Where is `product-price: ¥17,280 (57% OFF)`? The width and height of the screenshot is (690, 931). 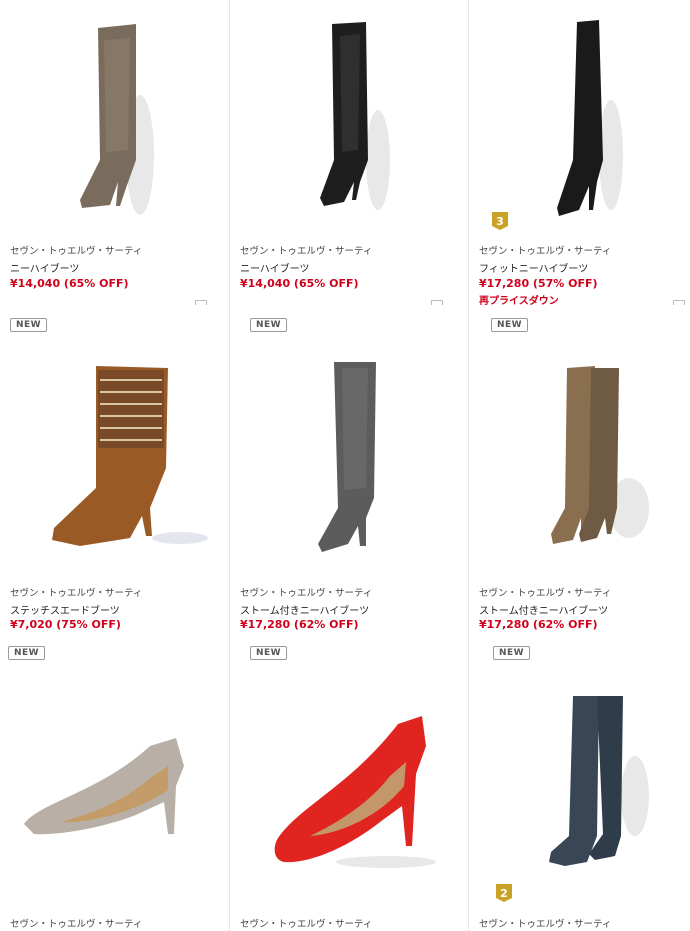
product-price: ¥17,280 (57% OFF) is located at coordinates (538, 283).